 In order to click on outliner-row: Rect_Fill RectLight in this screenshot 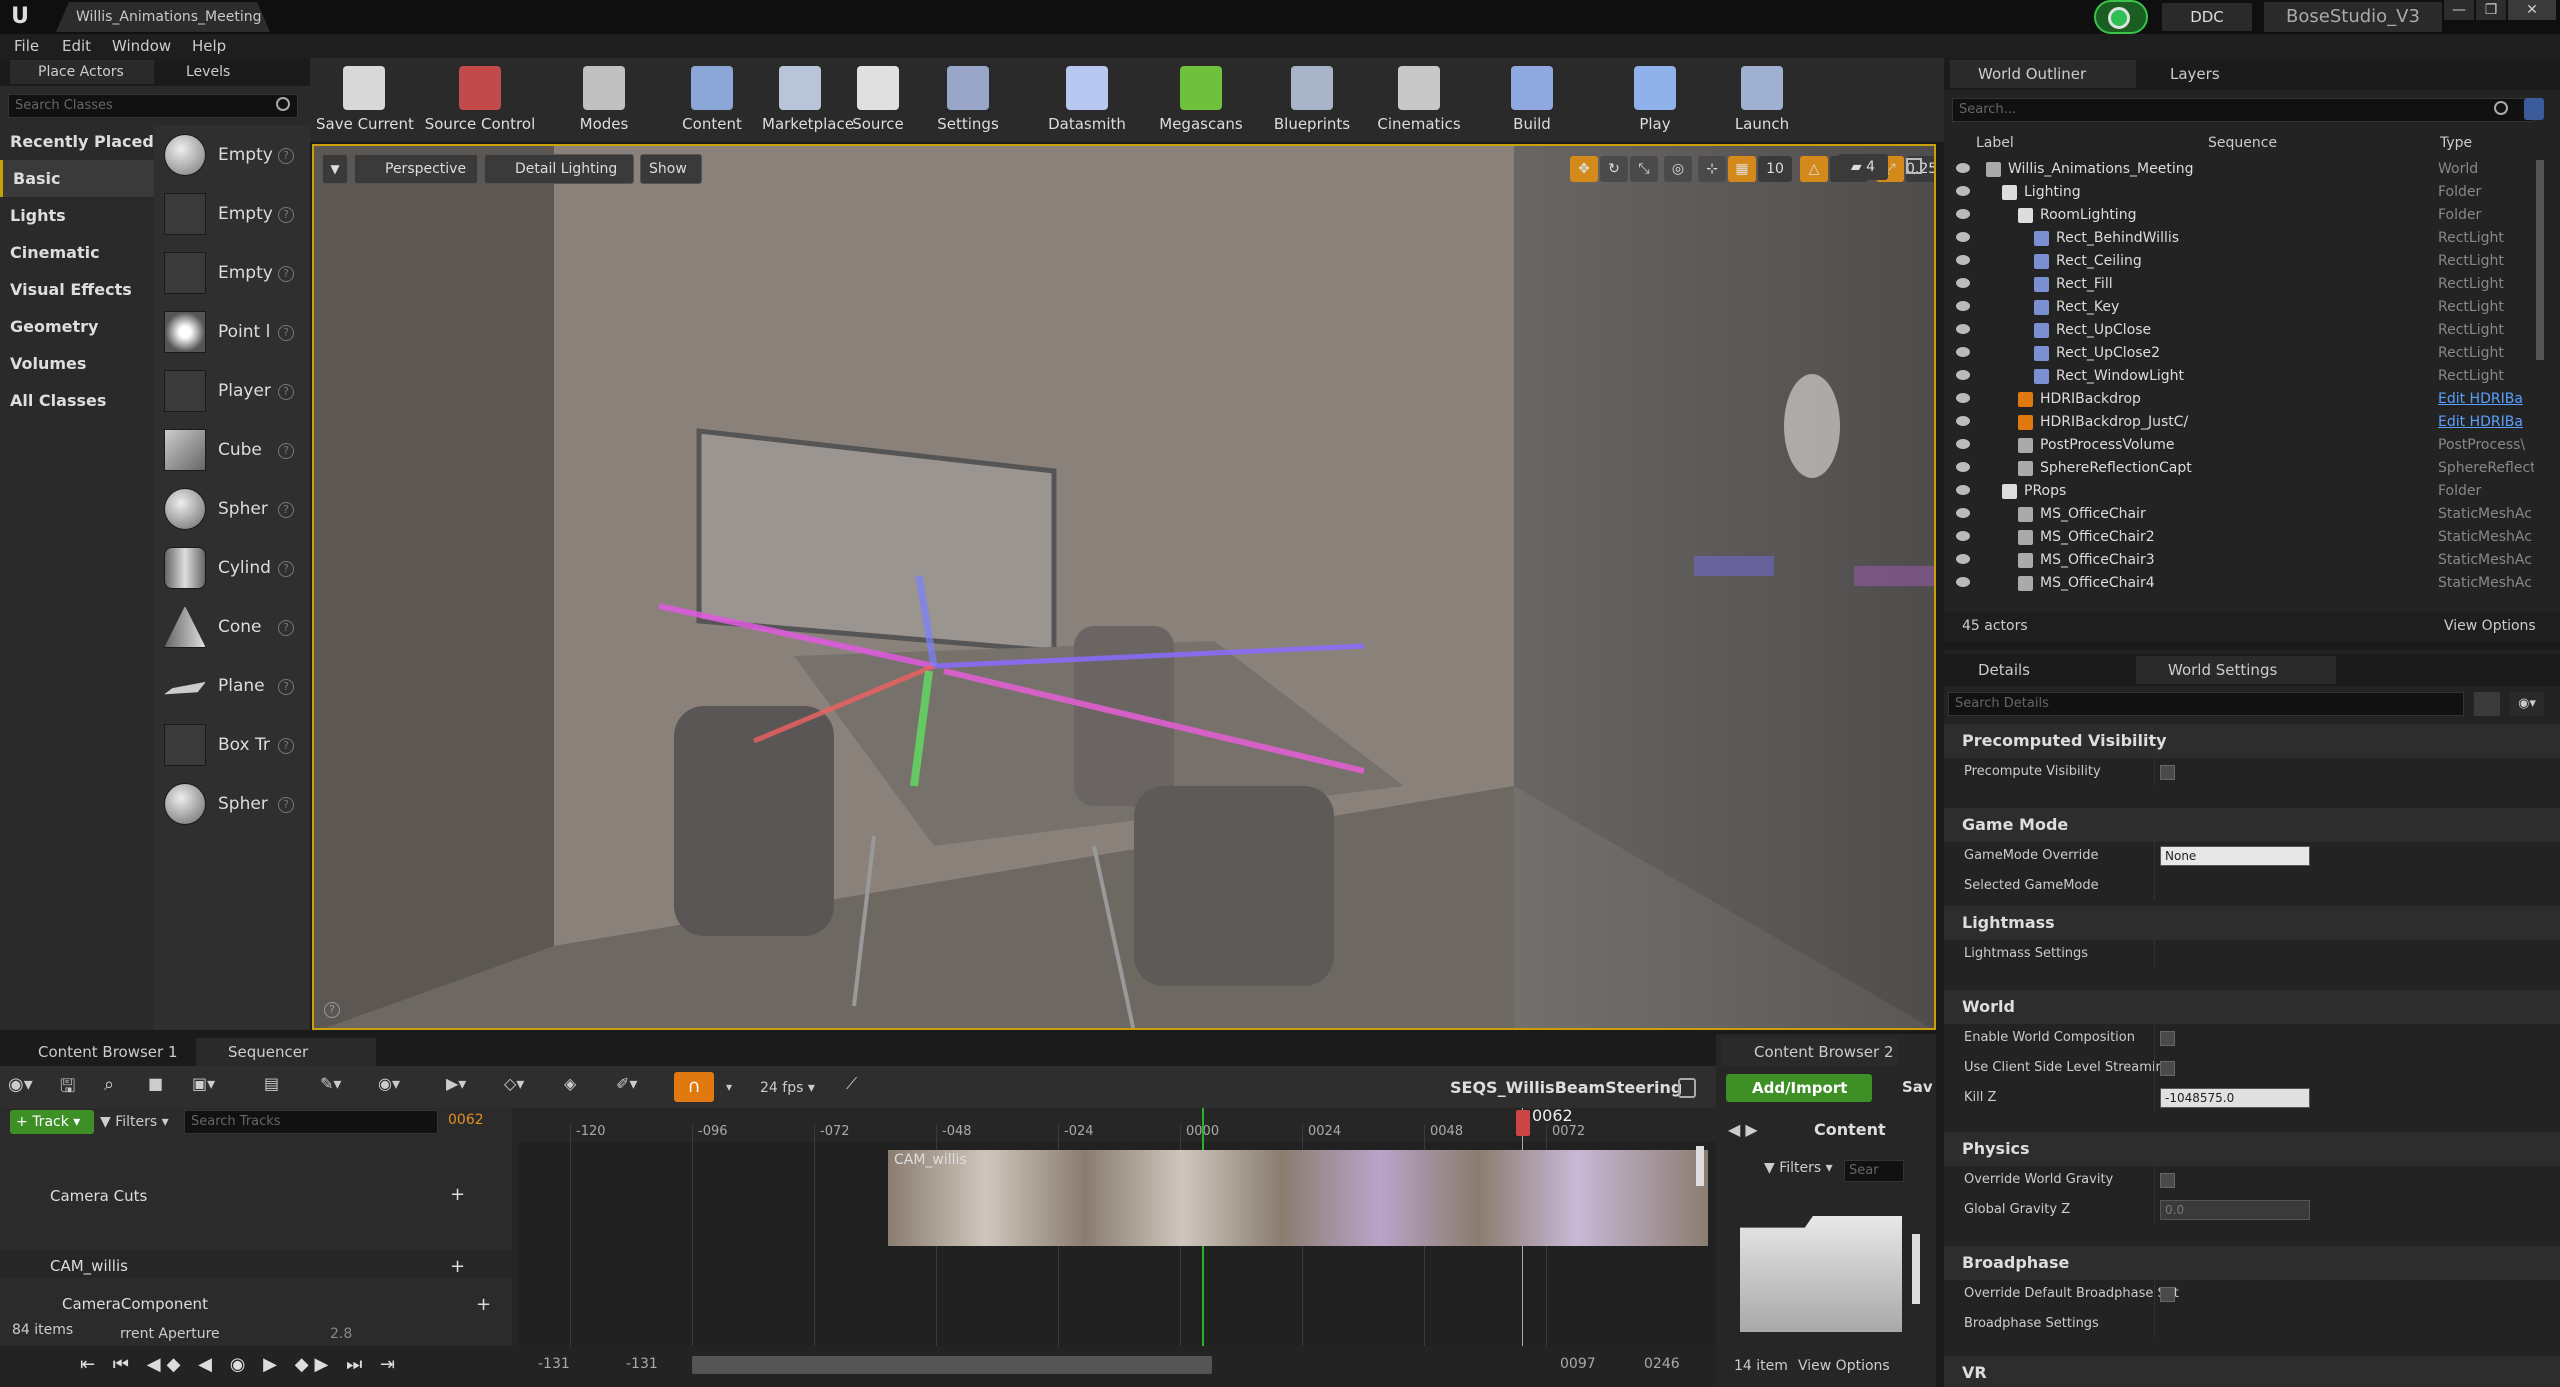, I will do `click(2242, 284)`.